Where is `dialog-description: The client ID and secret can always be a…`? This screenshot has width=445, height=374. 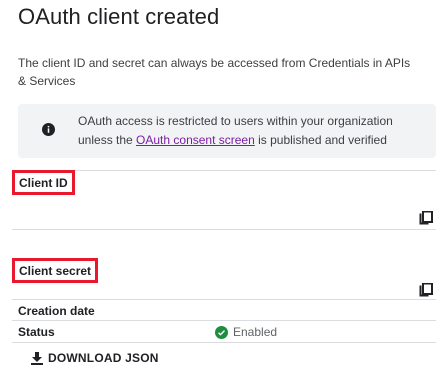 dialog-description: The client ID and secret can always be a… is located at coordinates (214, 72).